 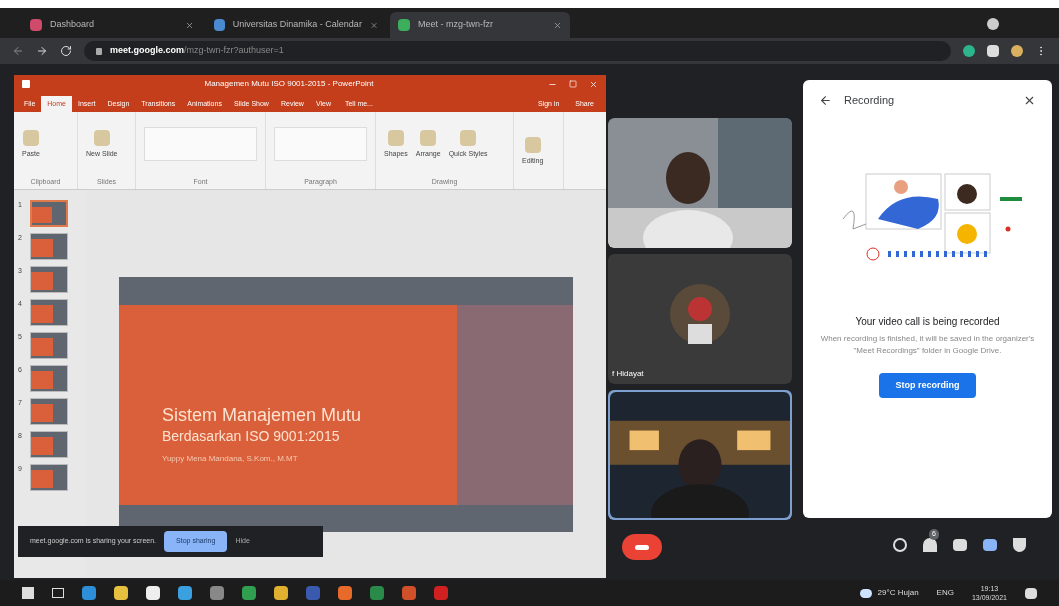 I want to click on browser-tab: Meet - mzg-twn-fzr, so click(x=480, y=25).